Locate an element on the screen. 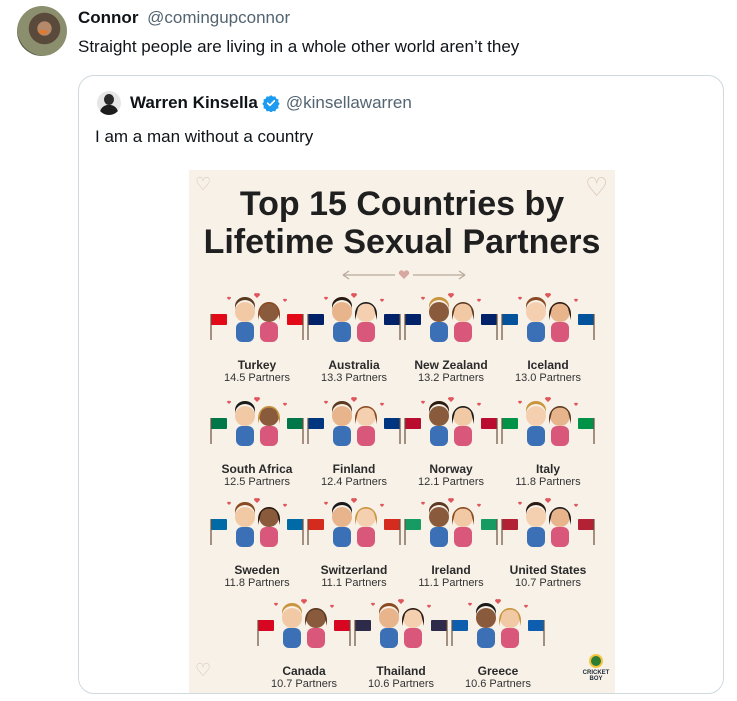 The width and height of the screenshot is (737, 701). country-name: South Africa is located at coordinates (257, 469).